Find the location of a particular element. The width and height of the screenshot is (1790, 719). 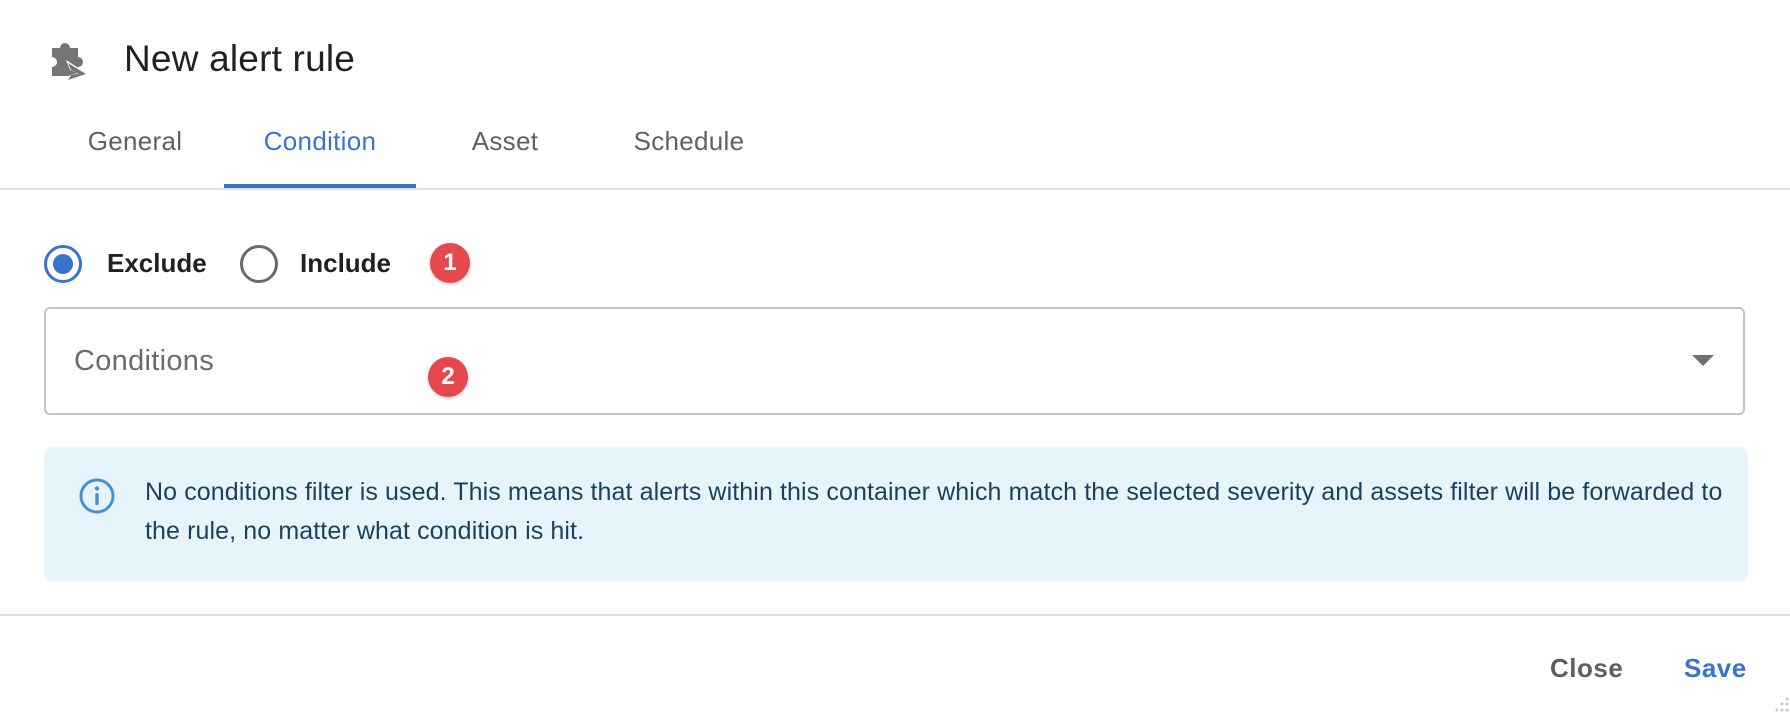

tab-general: General is located at coordinates (135, 149).